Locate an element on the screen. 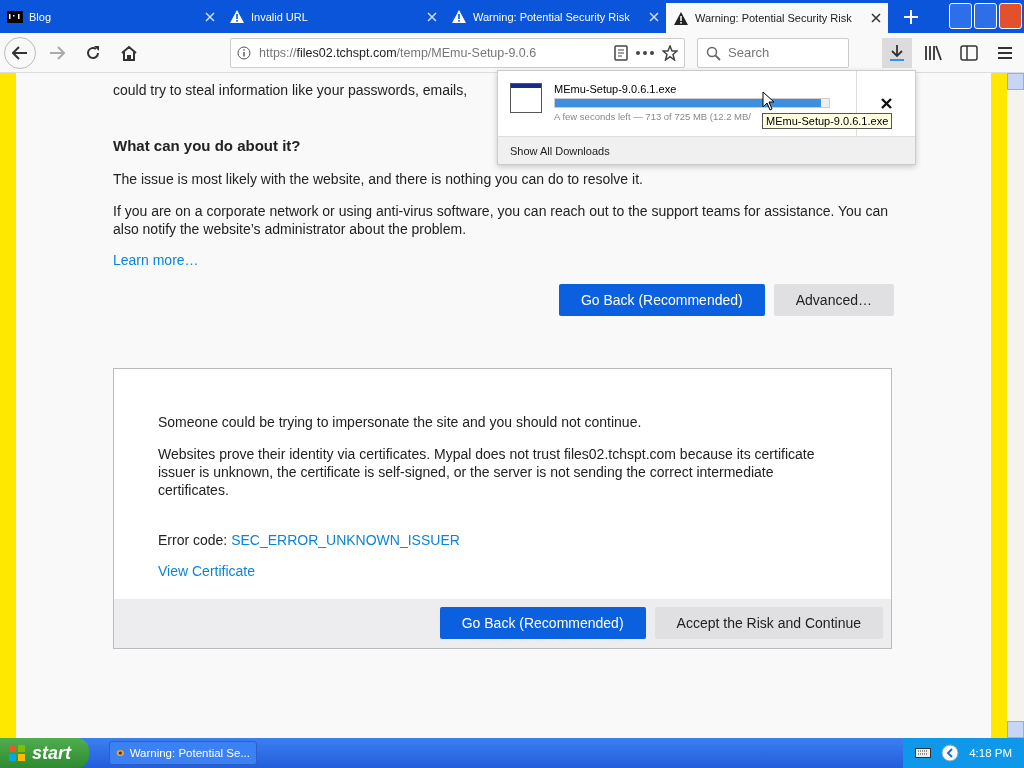  menu-icon is located at coordinates (1005, 52).